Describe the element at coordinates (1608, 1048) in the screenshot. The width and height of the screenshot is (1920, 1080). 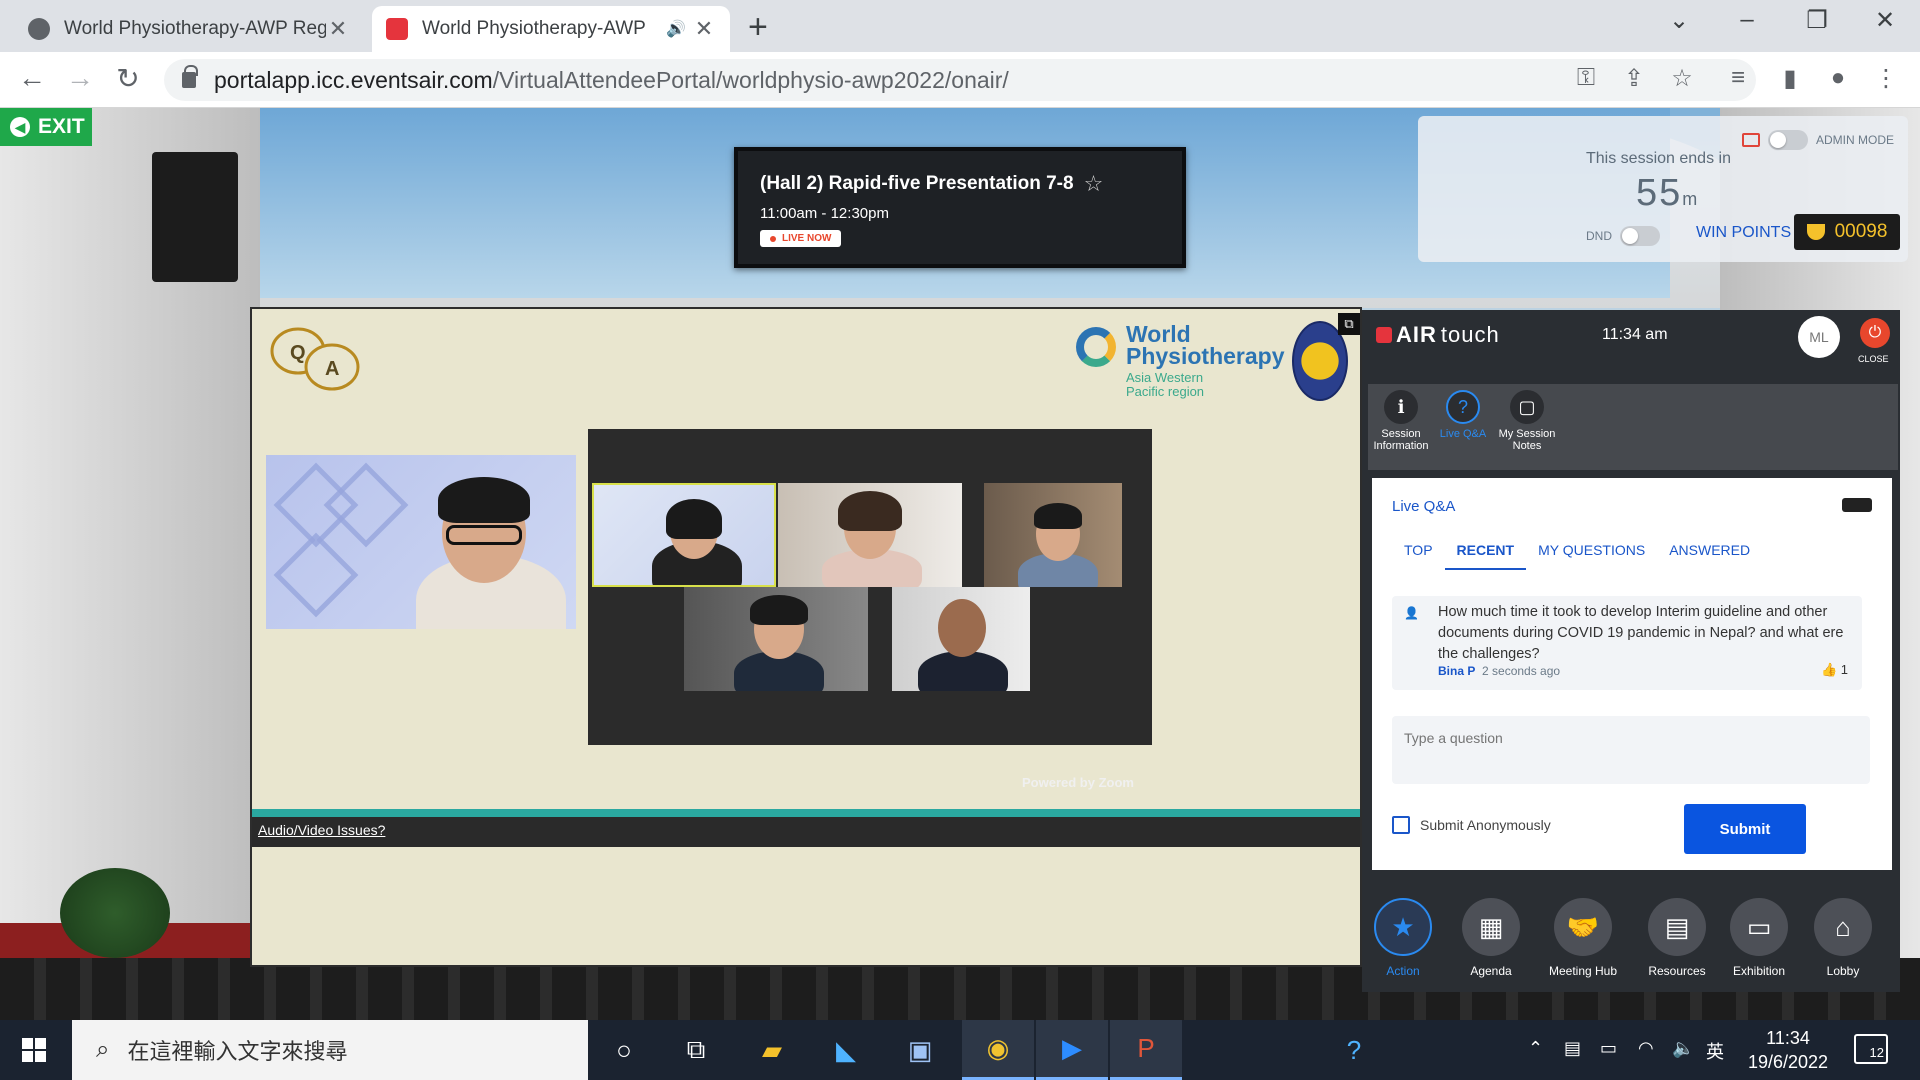
I see `battery-icon: ▭` at that location.